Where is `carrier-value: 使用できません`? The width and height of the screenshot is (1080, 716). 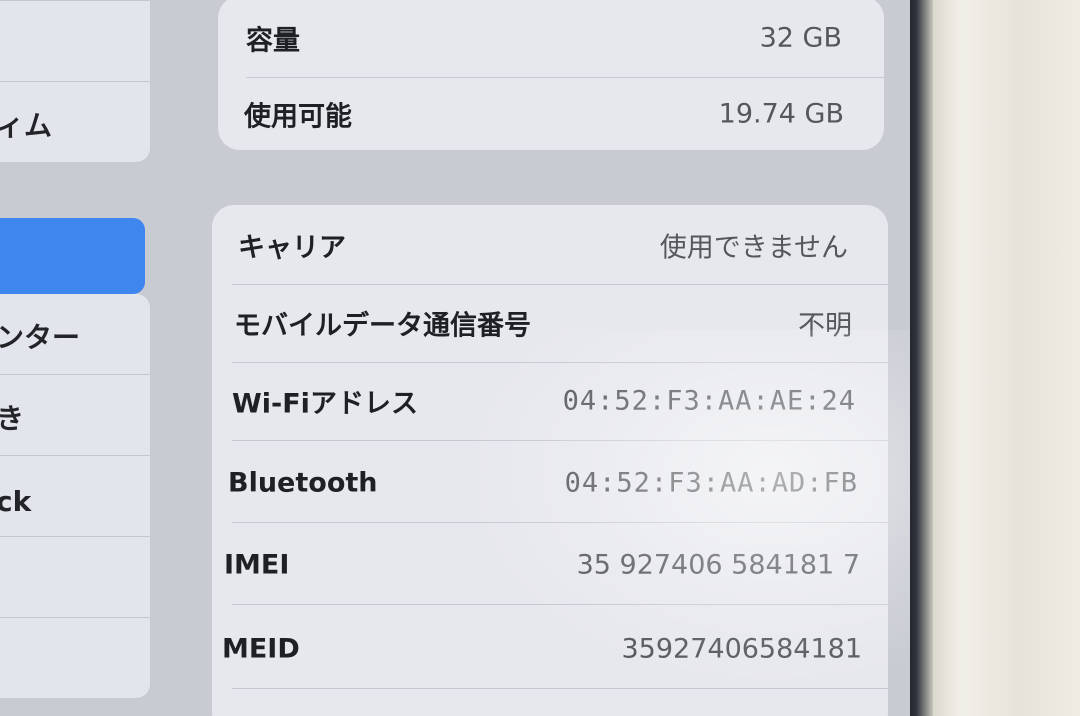
carrier-value: 使用できません is located at coordinates (753, 248).